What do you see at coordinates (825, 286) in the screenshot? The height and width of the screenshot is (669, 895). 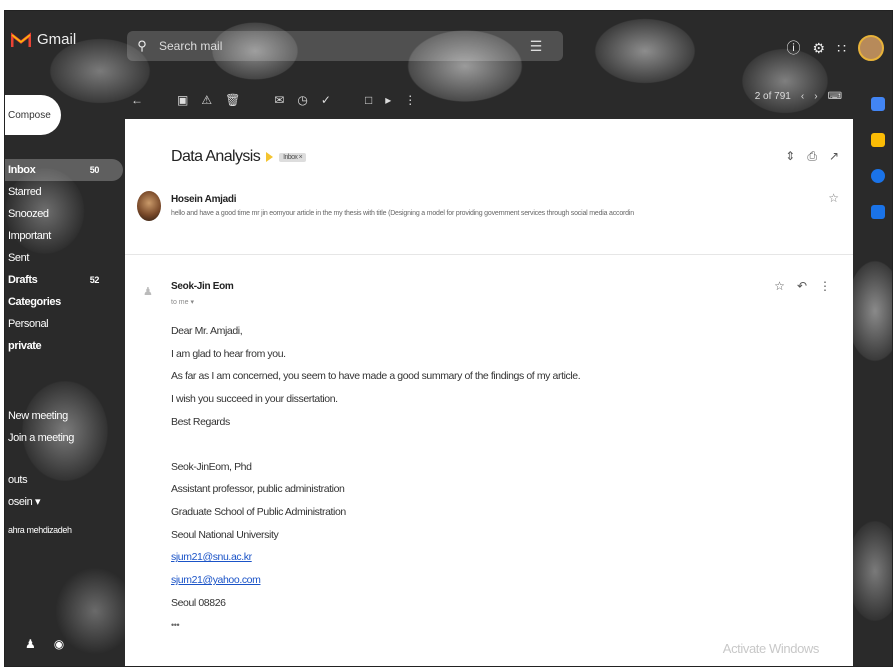 I see `more-vert-icon: ⋮` at bounding box center [825, 286].